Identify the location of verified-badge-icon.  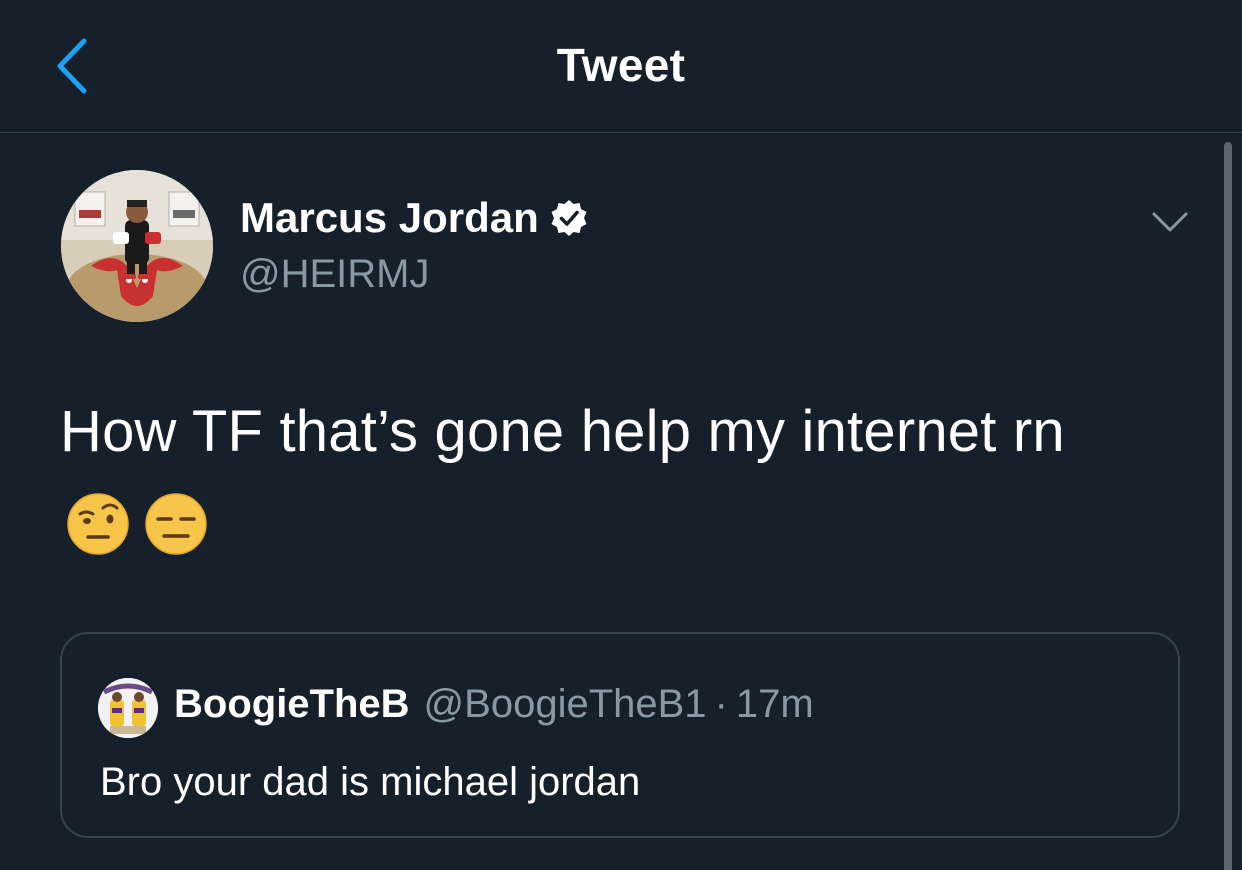
(569, 218).